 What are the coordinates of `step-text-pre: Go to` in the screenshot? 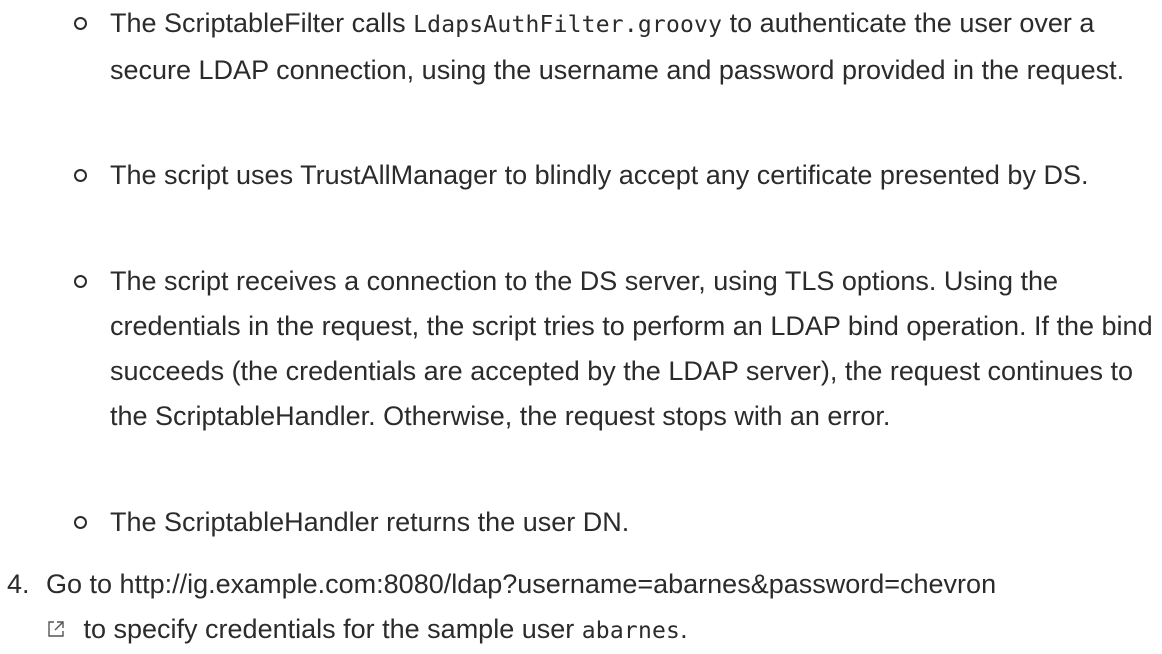 It's located at (83, 584).